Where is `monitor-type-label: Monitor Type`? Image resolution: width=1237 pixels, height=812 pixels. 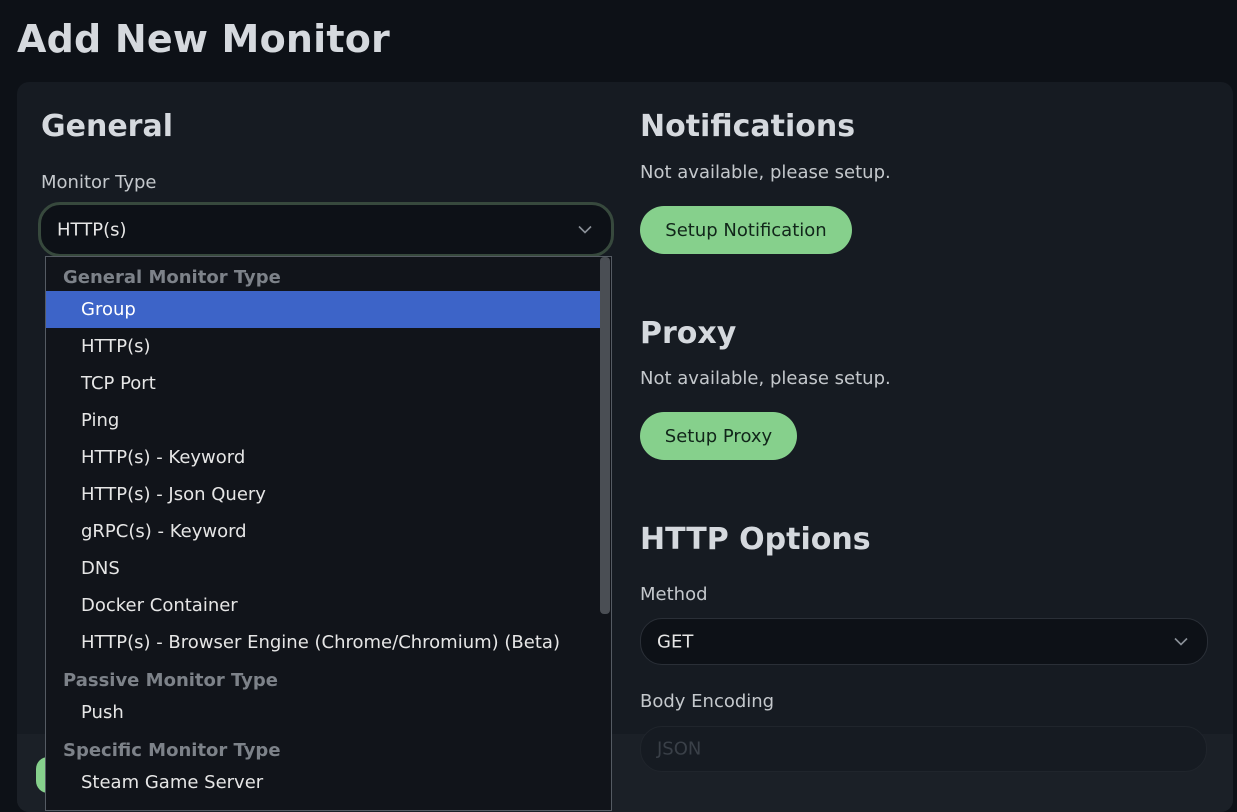 monitor-type-label: Monitor Type is located at coordinates (99, 182).